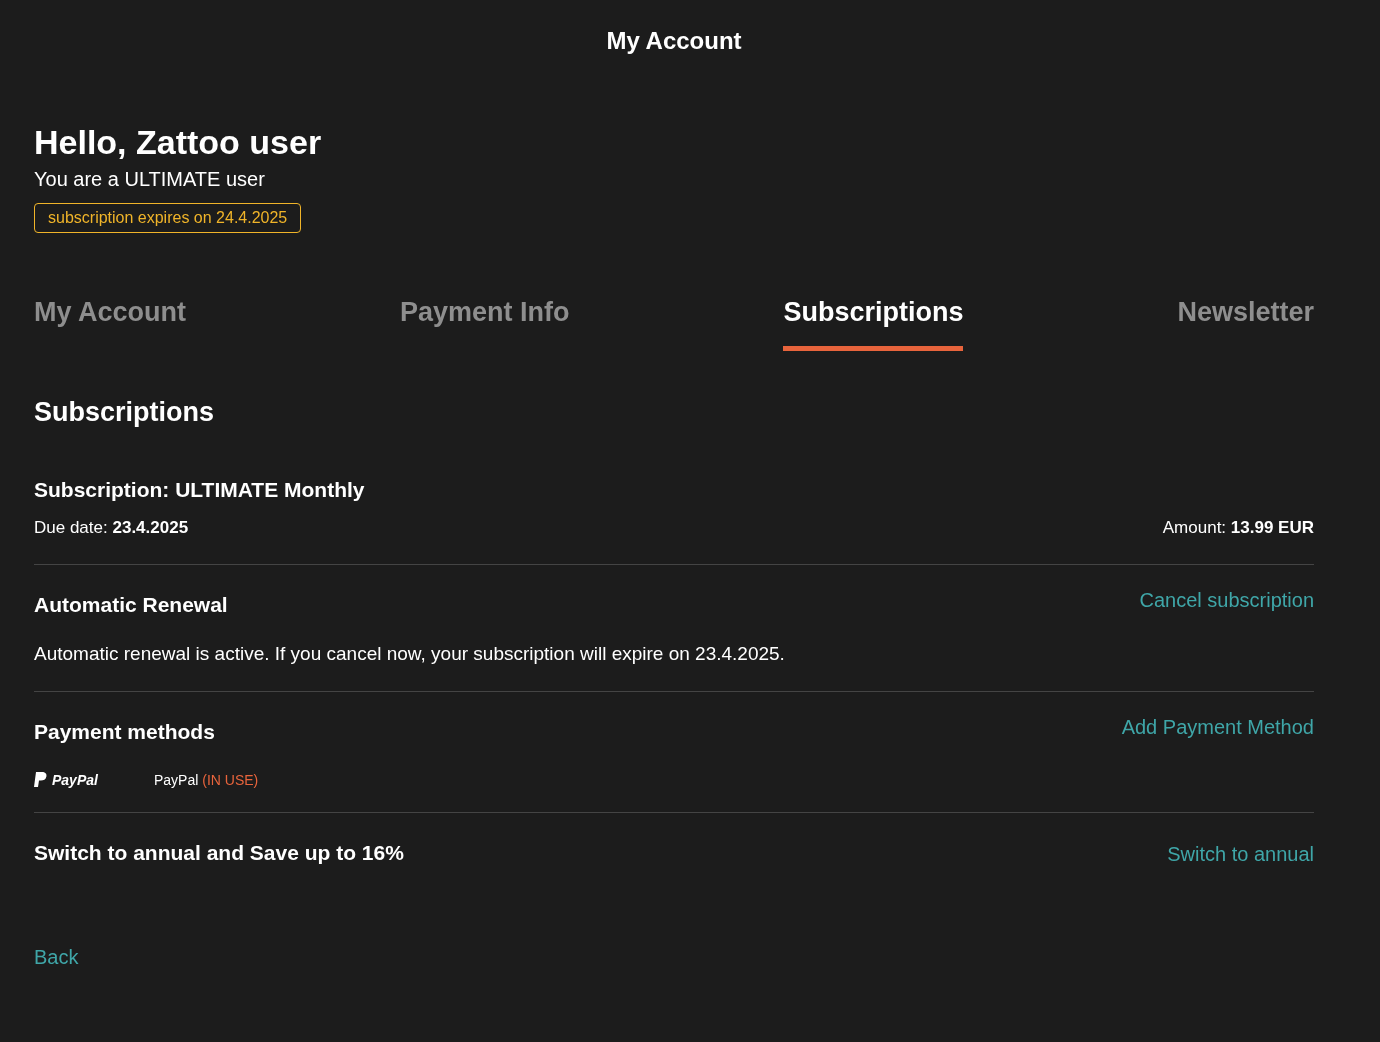 This screenshot has height=1042, width=1380. I want to click on page-title: My Account, so click(674, 40).